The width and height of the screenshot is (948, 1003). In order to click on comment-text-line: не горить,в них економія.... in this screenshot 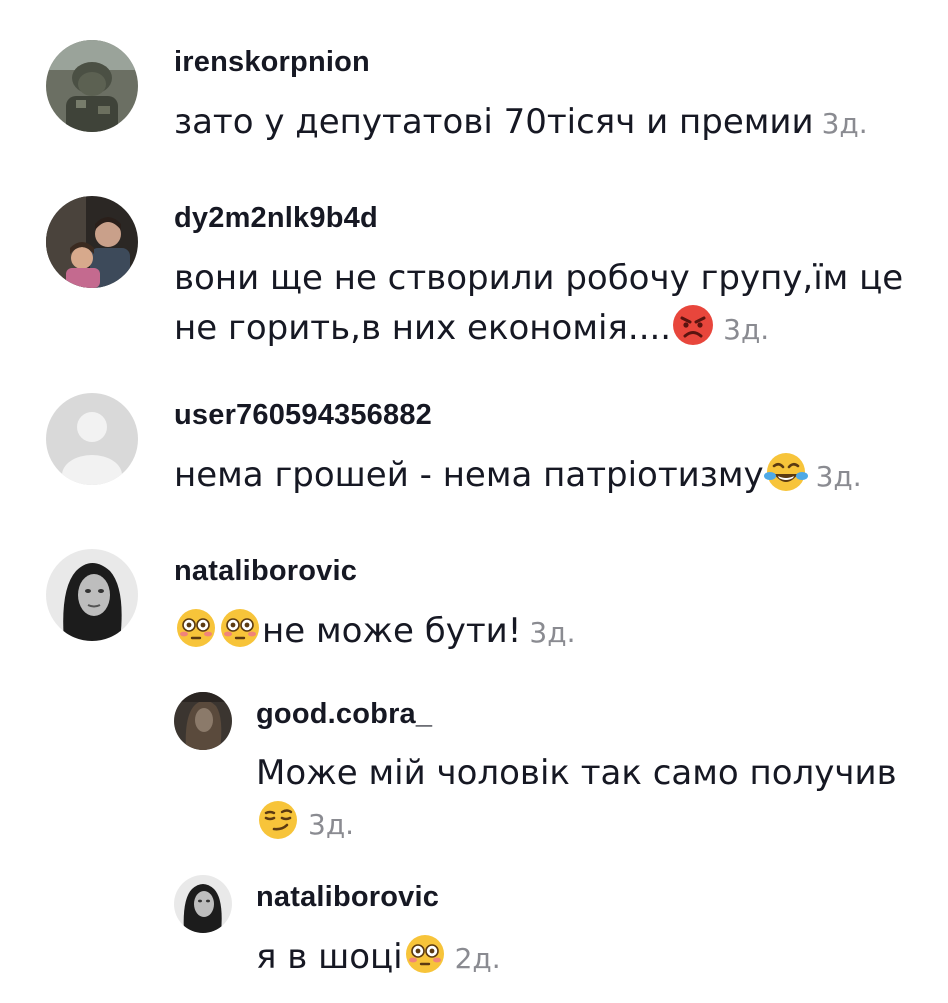, I will do `click(423, 328)`.